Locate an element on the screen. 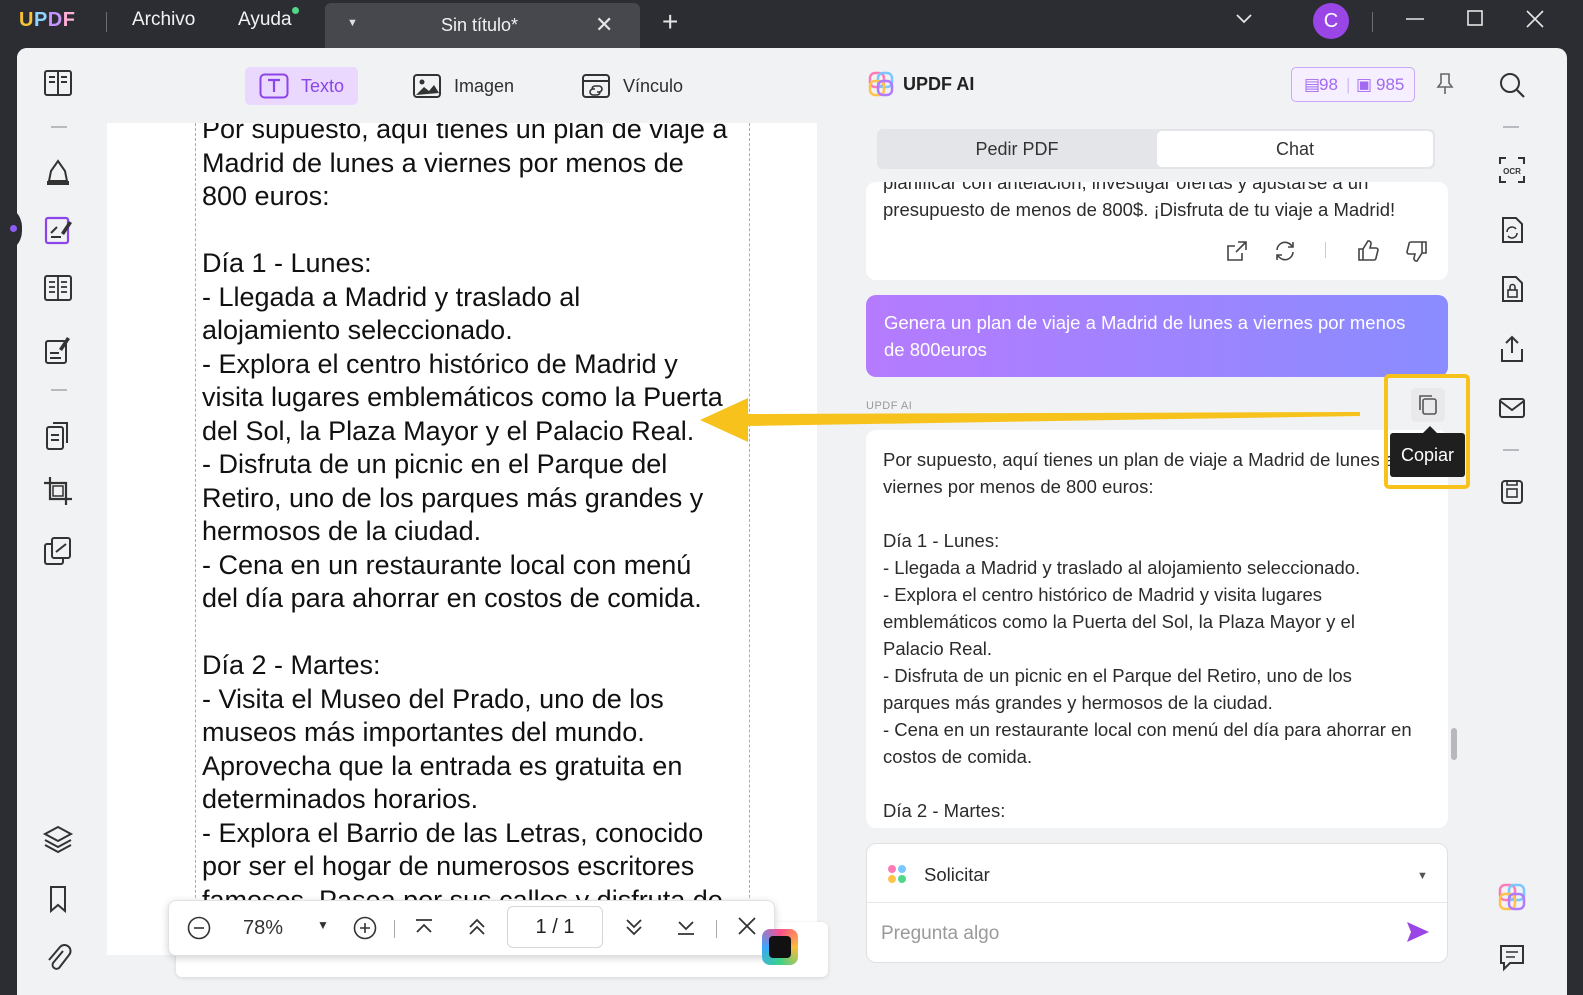 The height and width of the screenshot is (995, 1583). edit-toolbar: Texto Imagen Vínculo is located at coordinates (464, 85).